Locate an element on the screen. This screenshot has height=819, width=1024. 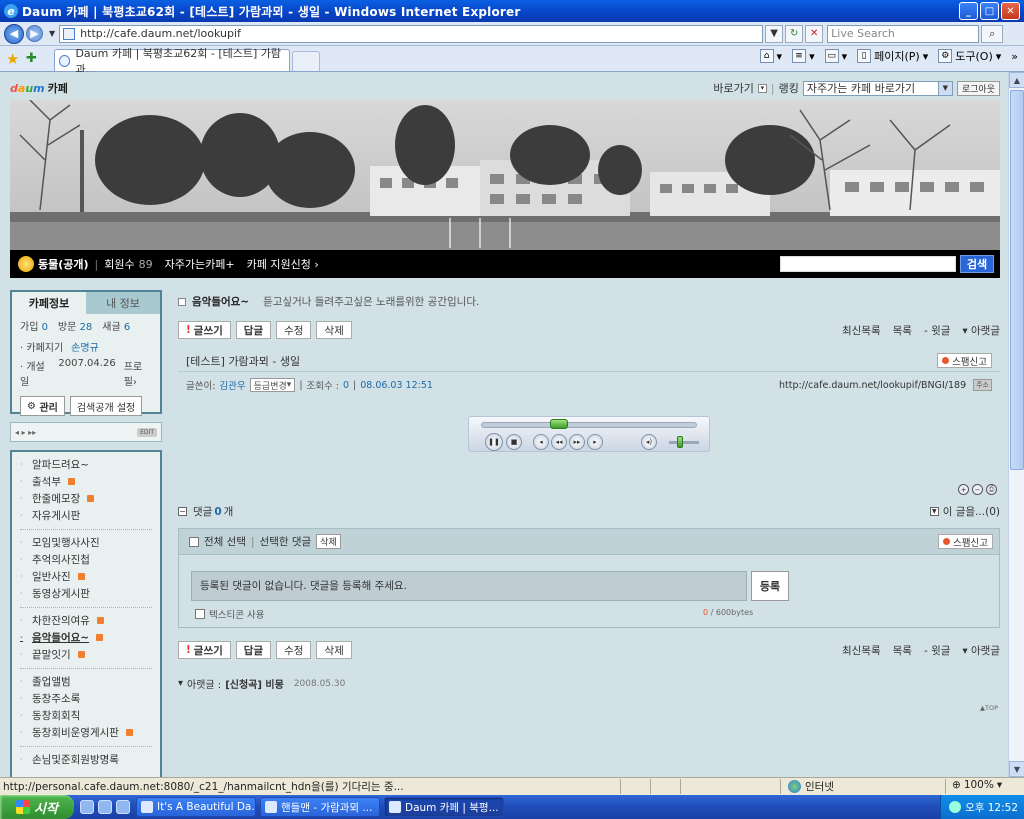
close-button: ✕ is located at coordinates (1010, 11).